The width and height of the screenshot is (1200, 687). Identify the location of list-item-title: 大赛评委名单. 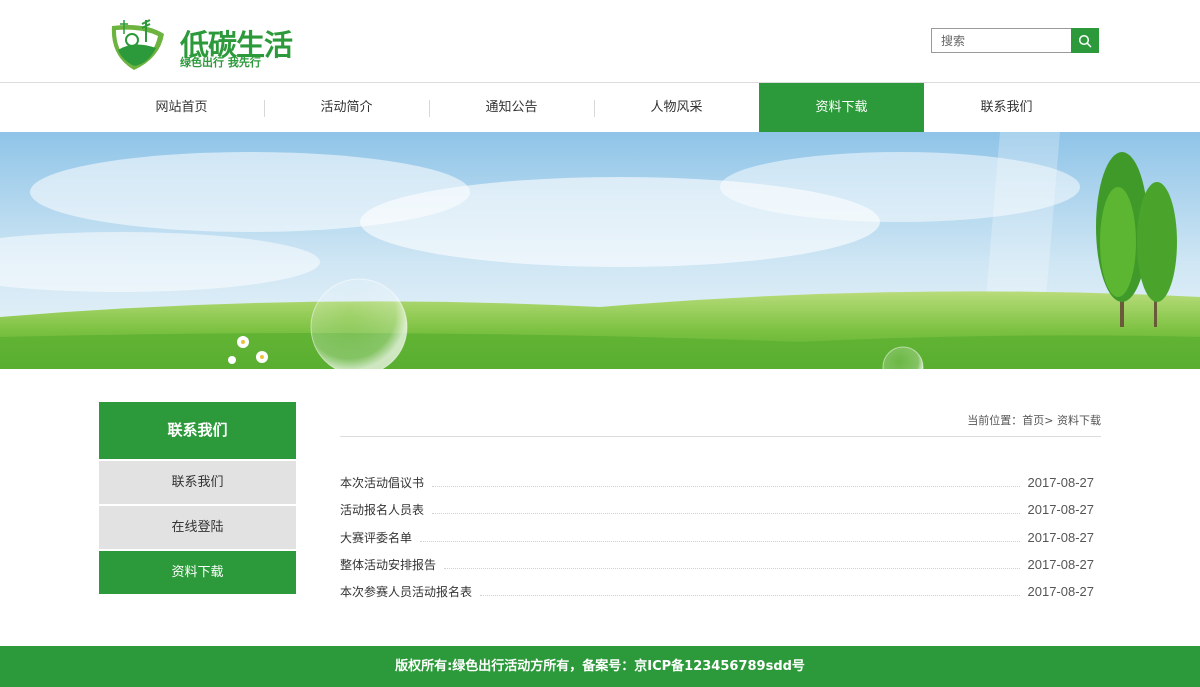
(376, 537).